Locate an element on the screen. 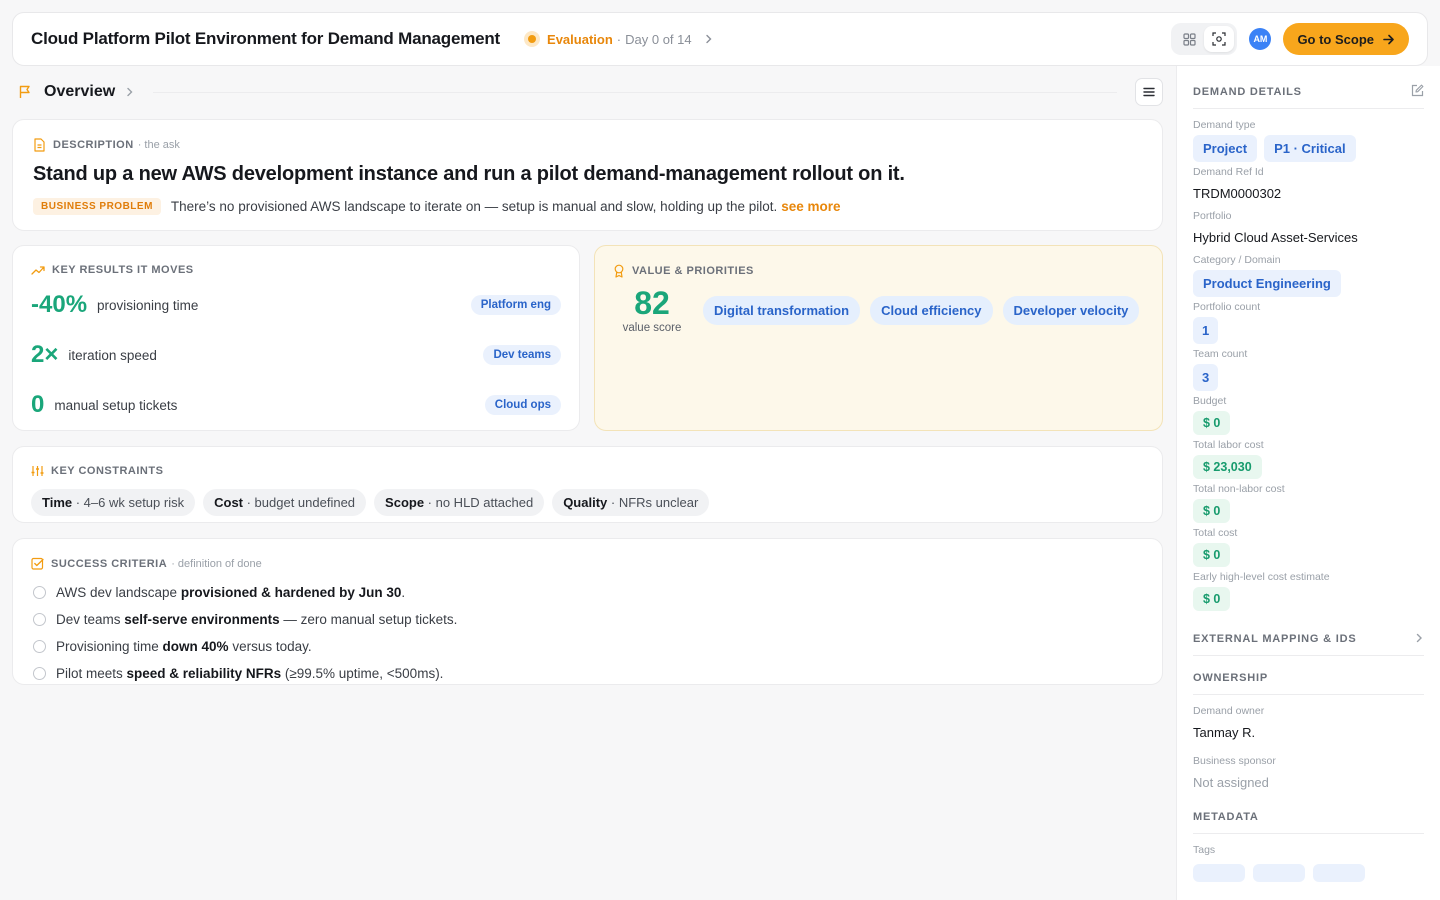 The width and height of the screenshot is (1440, 900). priority-chip: P1 · Critical is located at coordinates (1310, 148).